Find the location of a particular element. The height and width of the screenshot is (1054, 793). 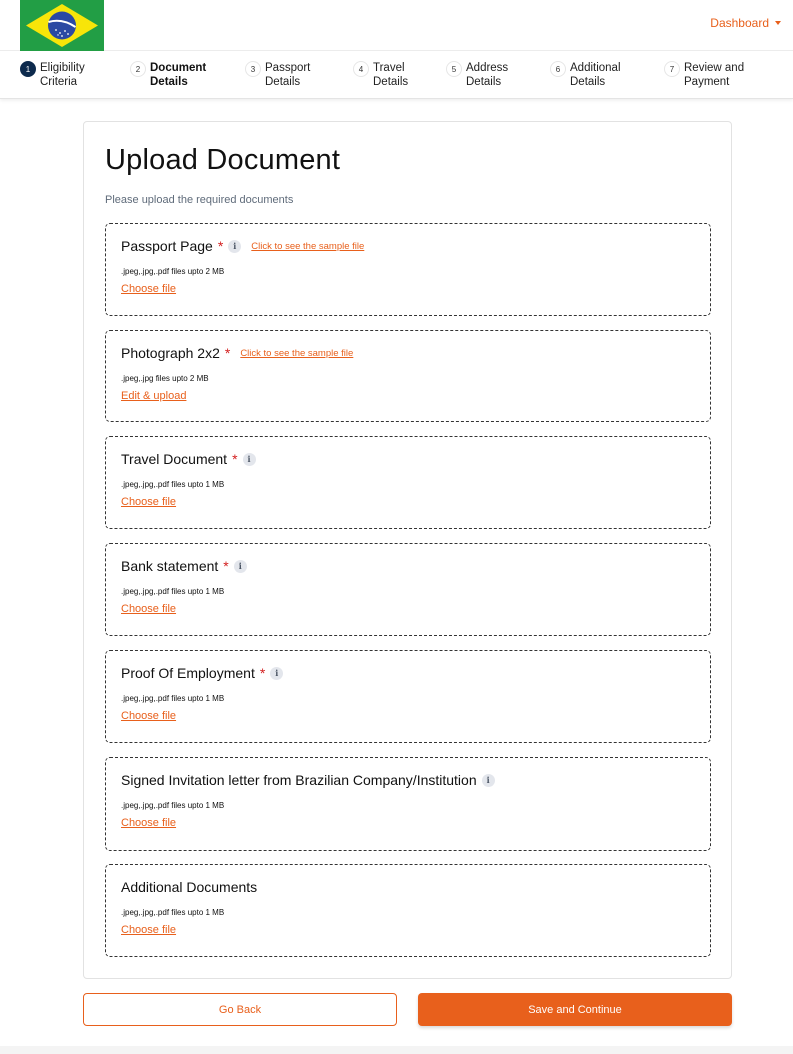

caret-down-icon is located at coordinates (778, 23).